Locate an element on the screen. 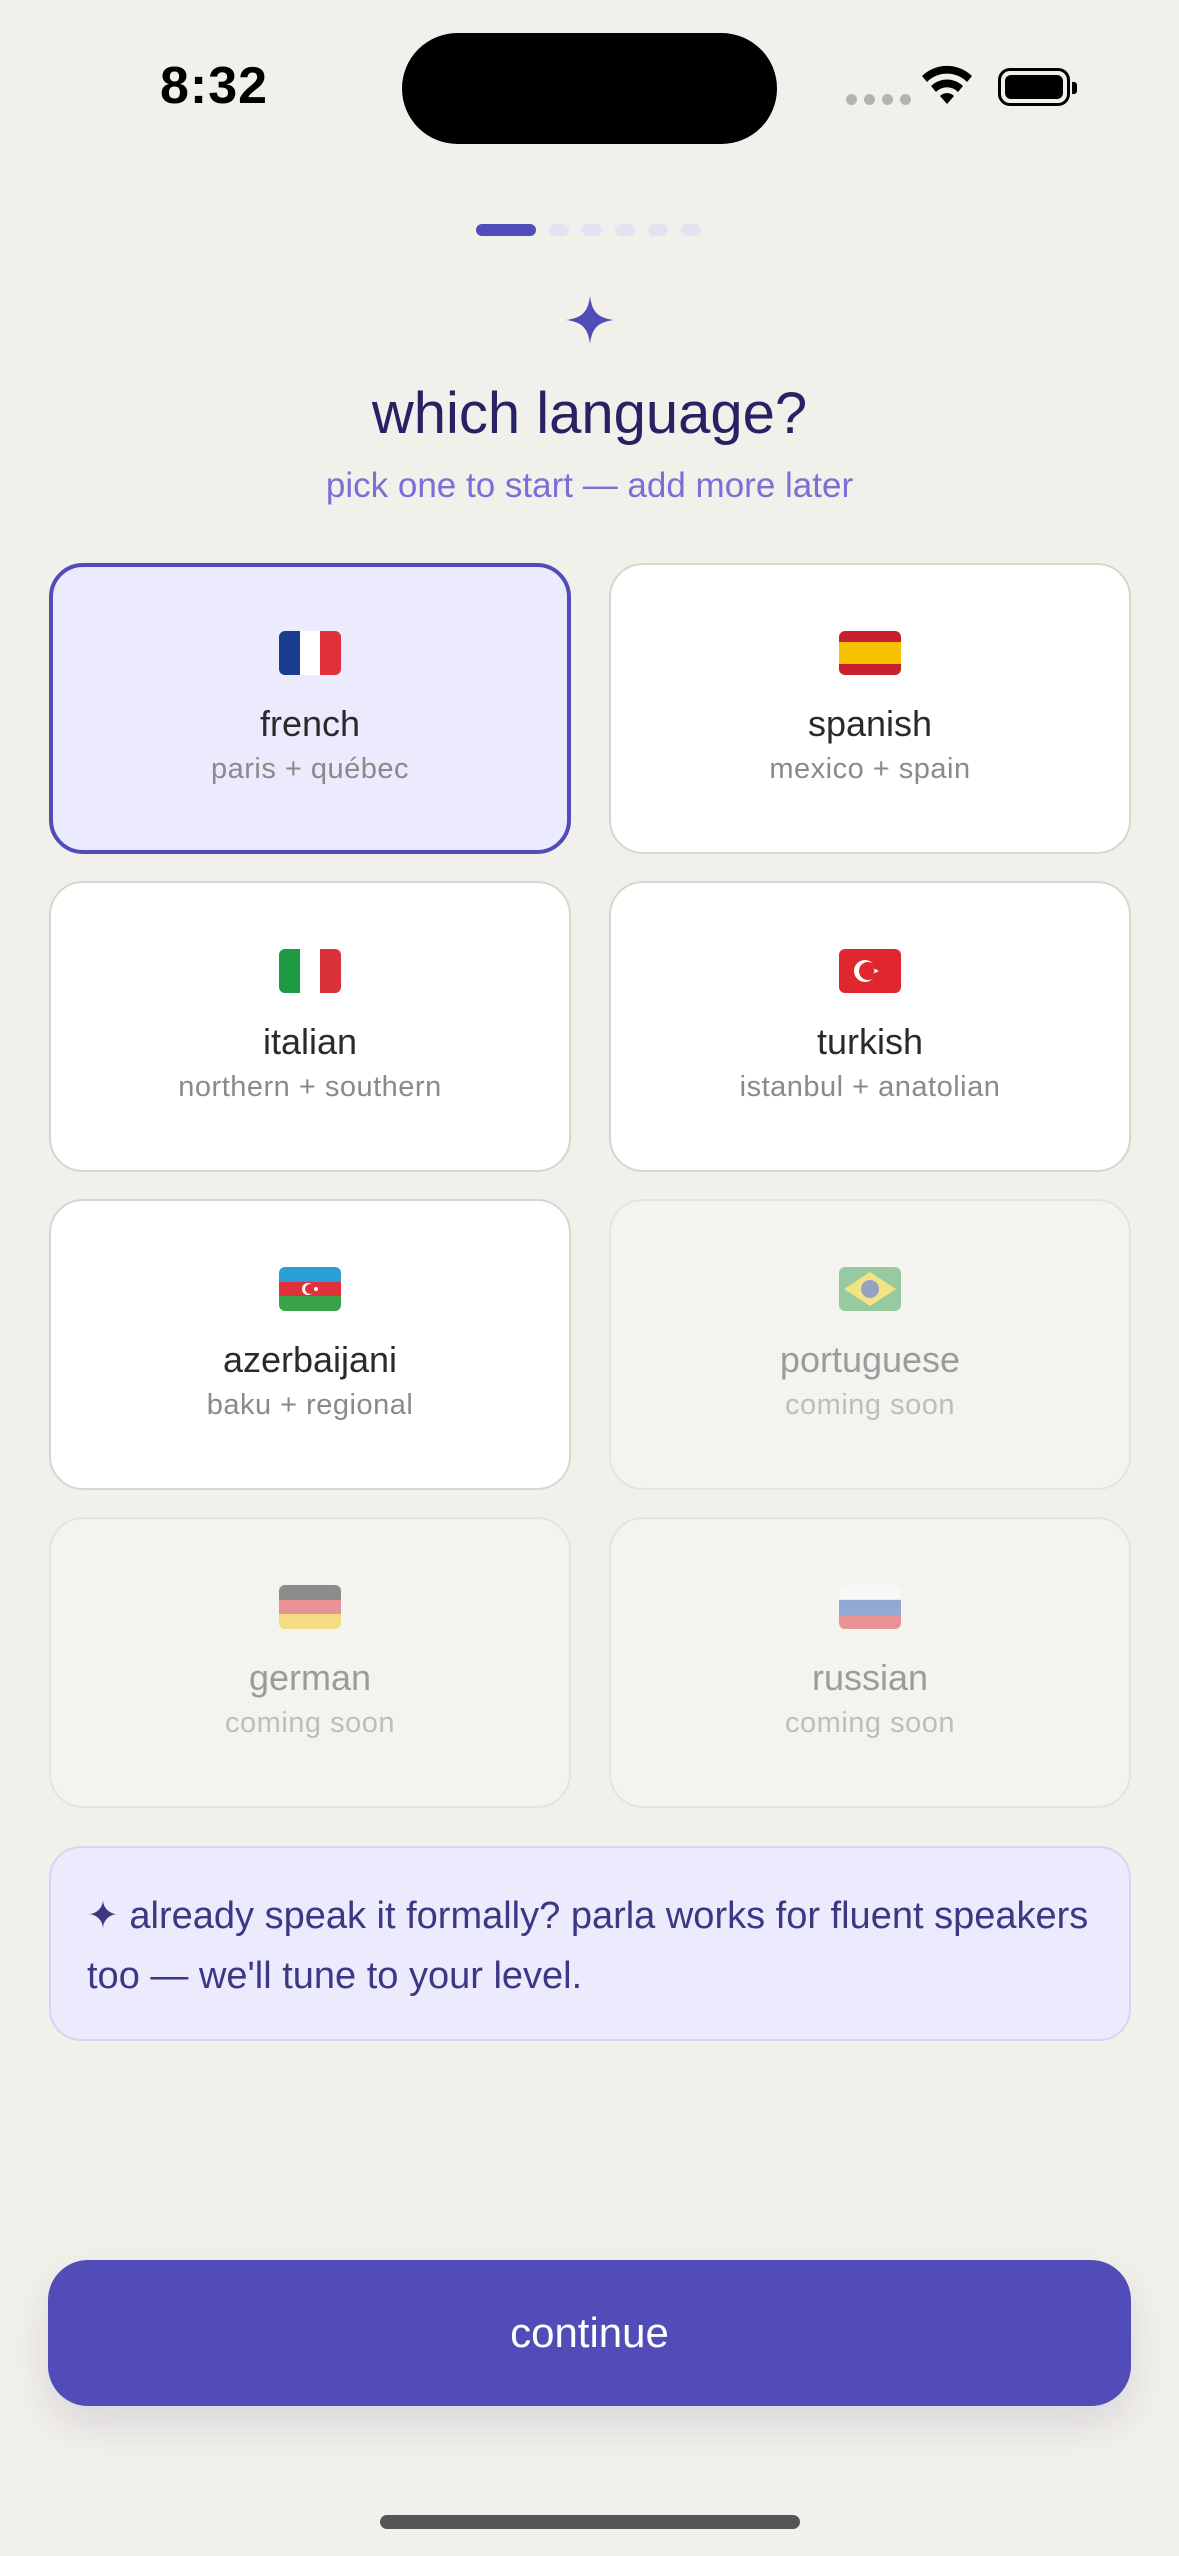 The image size is (1179, 2556). dynamic-island is located at coordinates (589, 88).